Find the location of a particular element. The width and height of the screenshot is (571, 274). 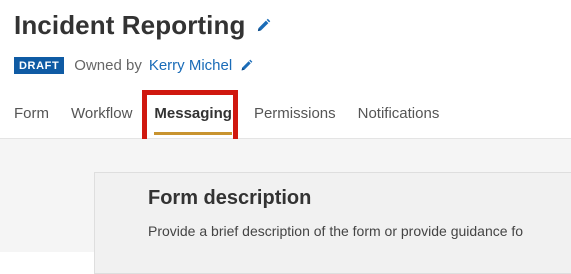

owned-by-label: Owned by is located at coordinates (108, 65).